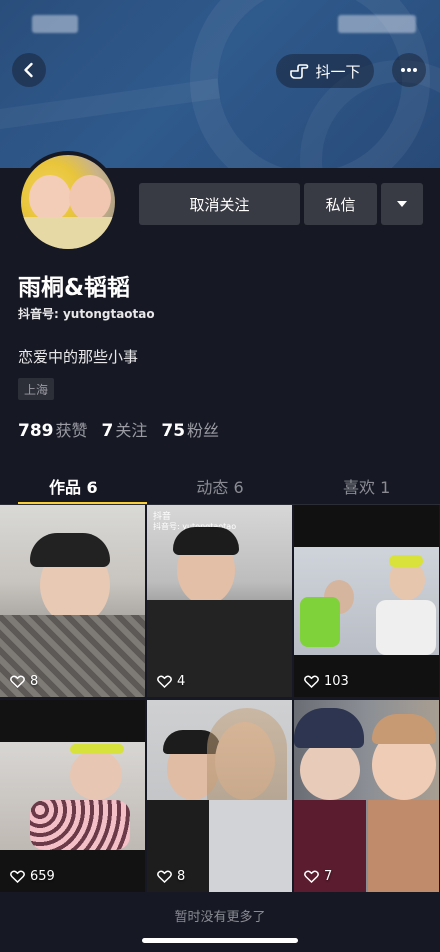  Describe the element at coordinates (338, 71) in the screenshot. I see `shake-label: 抖一下` at that location.